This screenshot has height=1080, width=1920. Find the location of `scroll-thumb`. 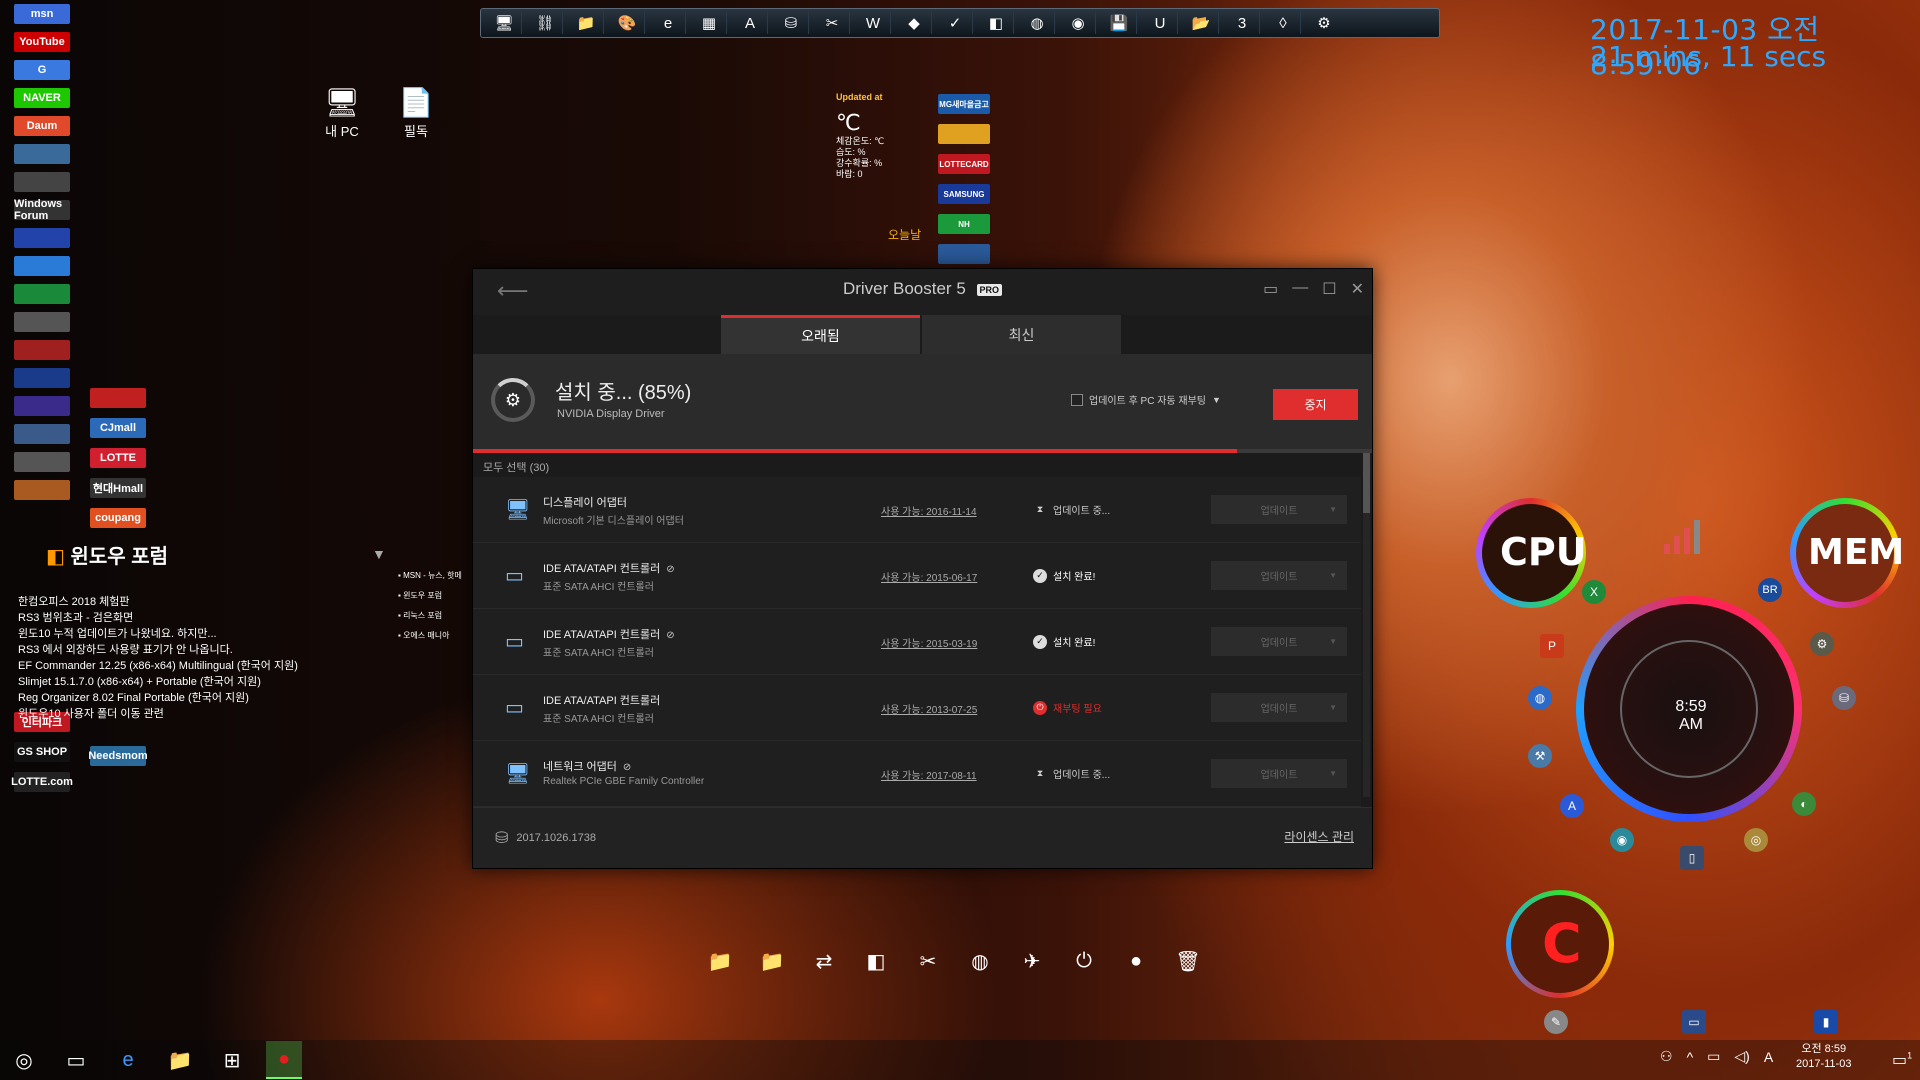

scroll-thumb is located at coordinates (1366, 483).